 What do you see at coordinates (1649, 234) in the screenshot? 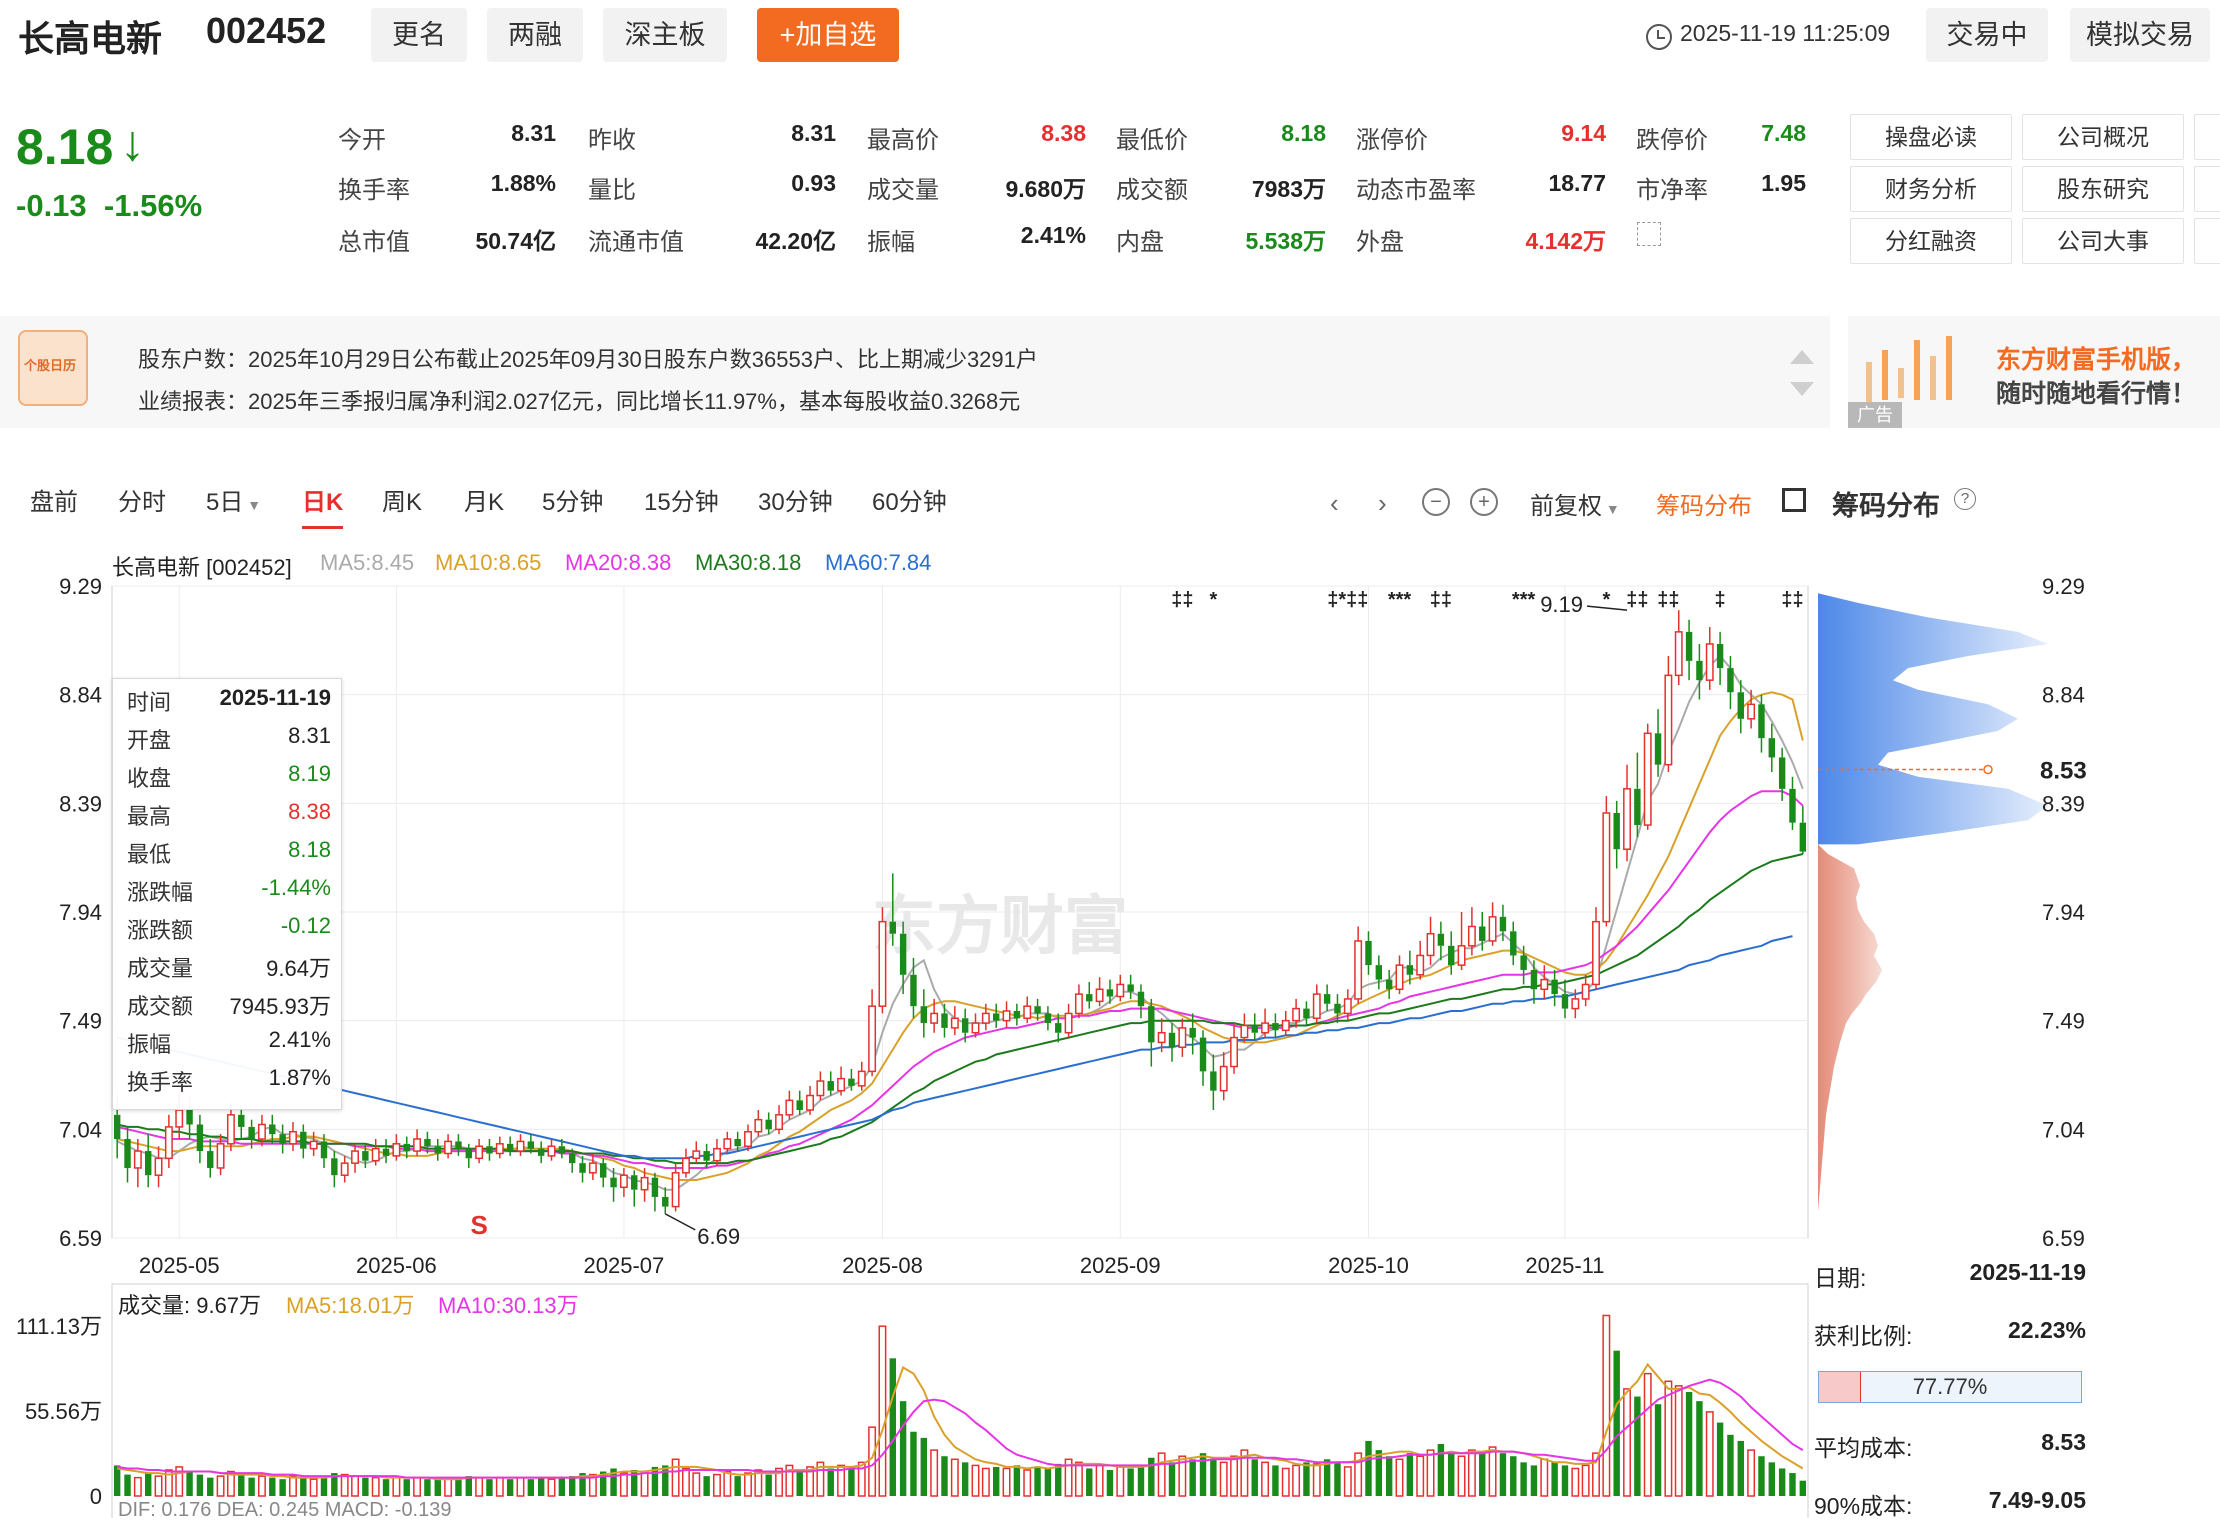
I see `expand-icon` at bounding box center [1649, 234].